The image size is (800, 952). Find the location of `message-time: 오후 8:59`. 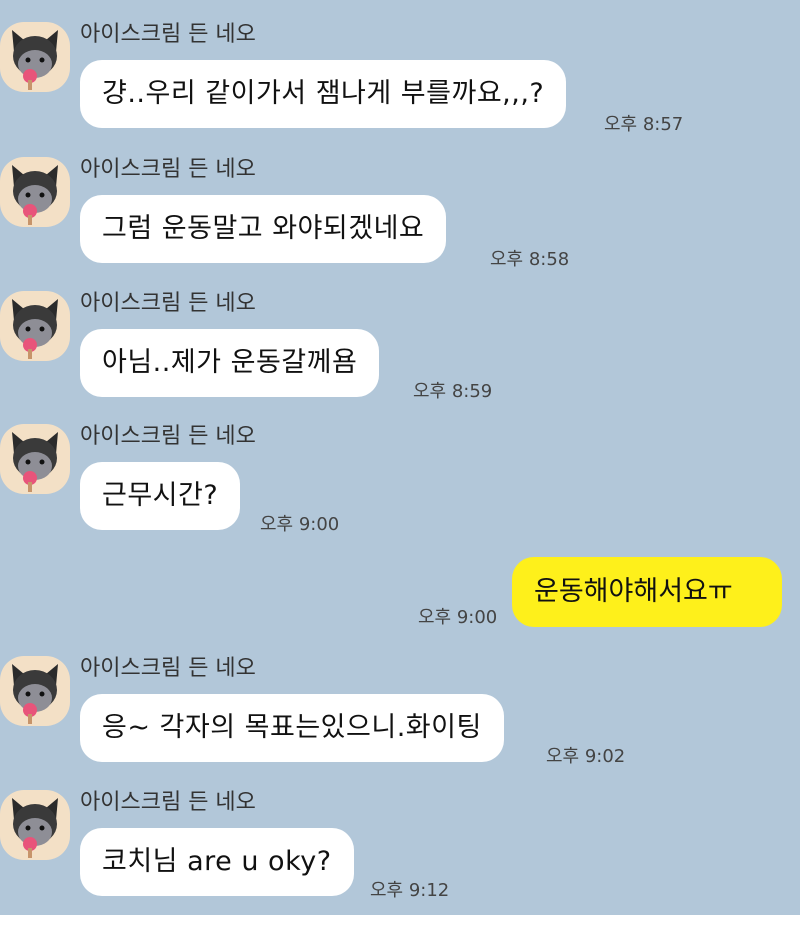

message-time: 오후 8:59 is located at coordinates (453, 391).